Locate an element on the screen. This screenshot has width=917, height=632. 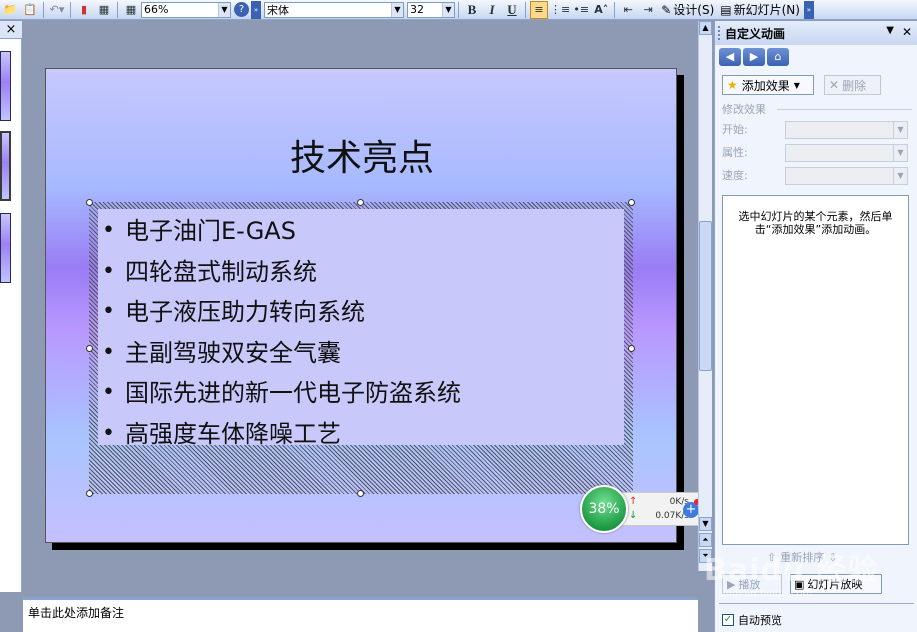
forward-icon: ▶ is located at coordinates (754, 57).